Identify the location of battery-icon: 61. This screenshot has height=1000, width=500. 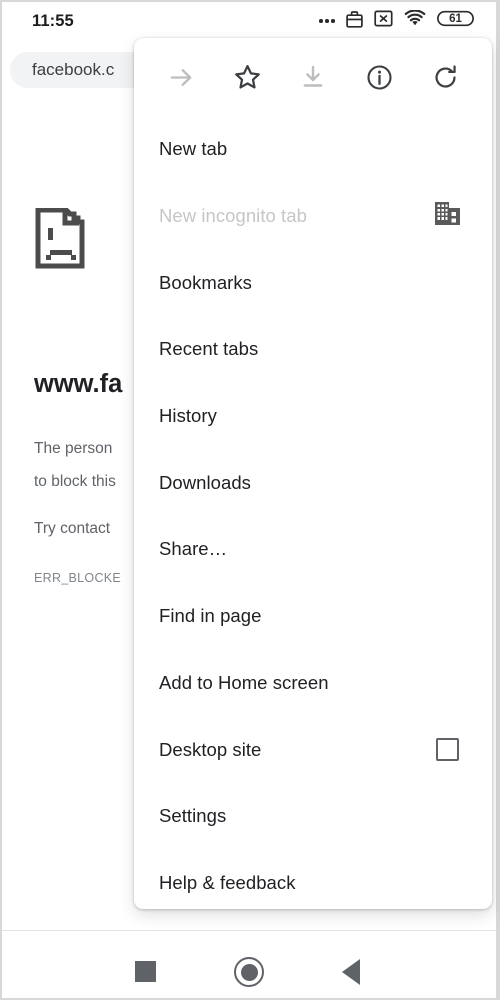
(455, 21).